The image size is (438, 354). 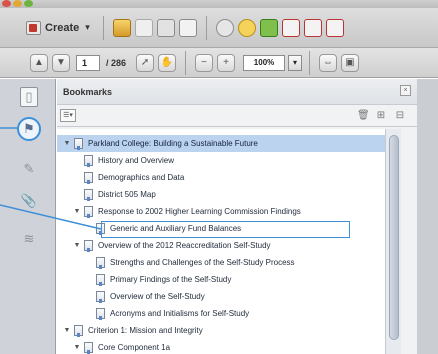 I want to click on print-icon, so click(x=165, y=27).